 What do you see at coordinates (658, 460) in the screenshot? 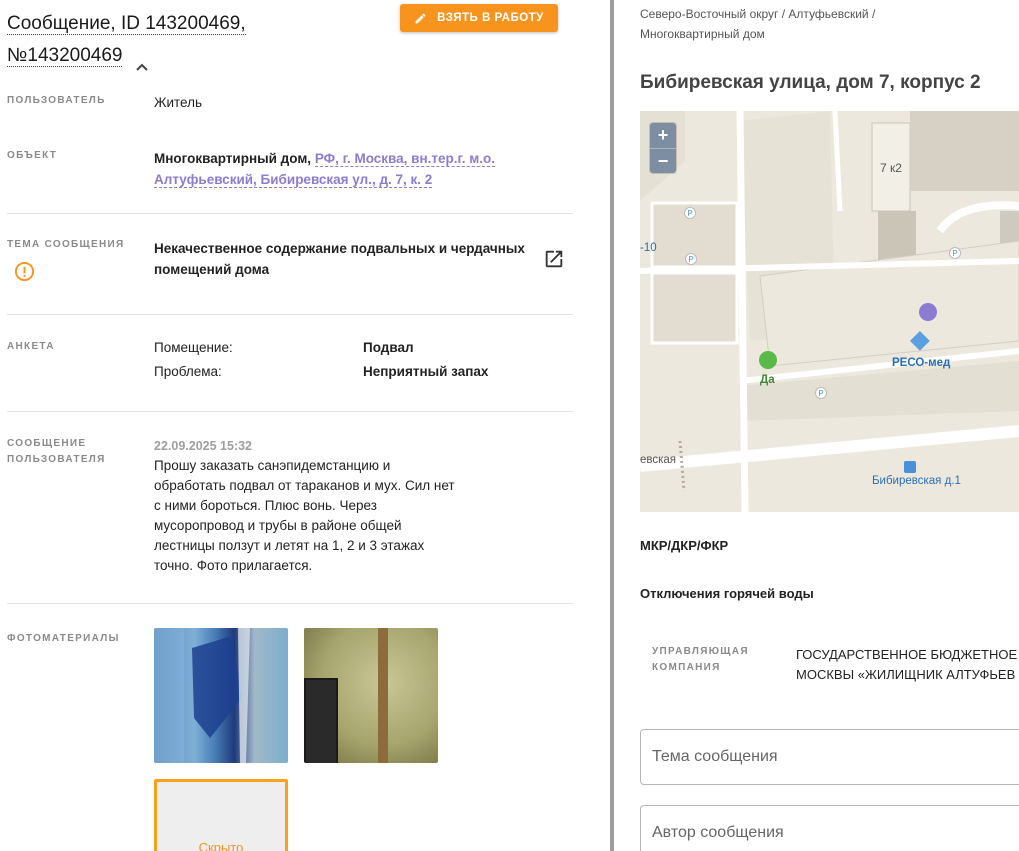
I see `map-street-label: евская` at bounding box center [658, 460].